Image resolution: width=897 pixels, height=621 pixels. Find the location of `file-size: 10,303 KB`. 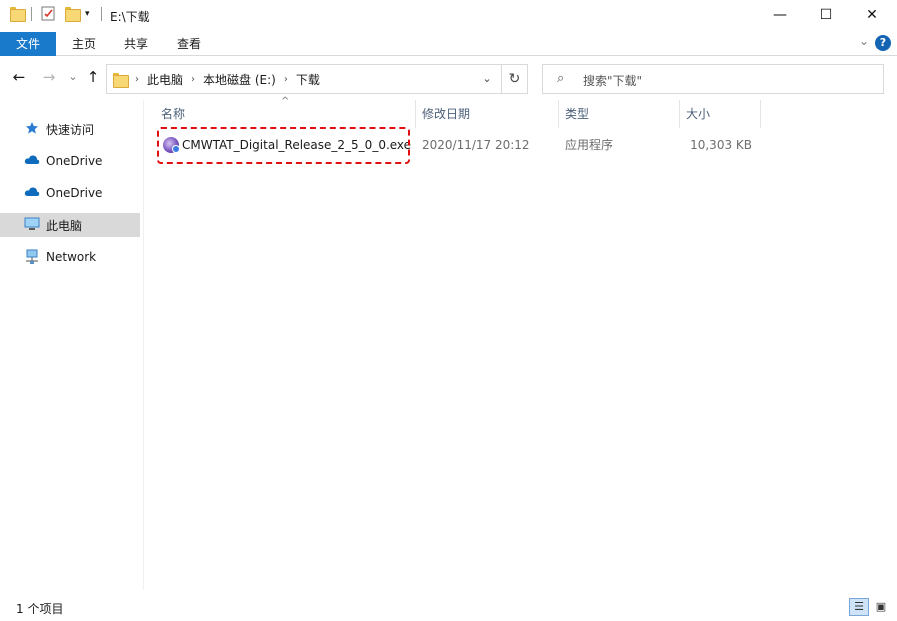

file-size: 10,303 KB is located at coordinates (721, 145).